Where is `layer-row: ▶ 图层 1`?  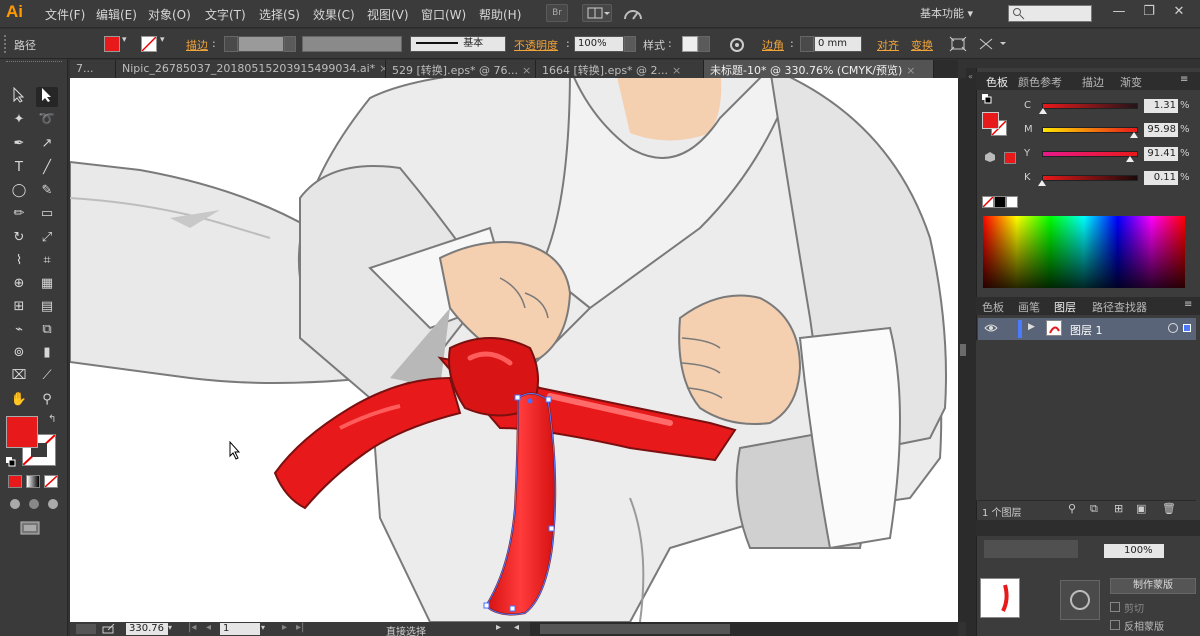 layer-row: ▶ 图层 1 is located at coordinates (1087, 329).